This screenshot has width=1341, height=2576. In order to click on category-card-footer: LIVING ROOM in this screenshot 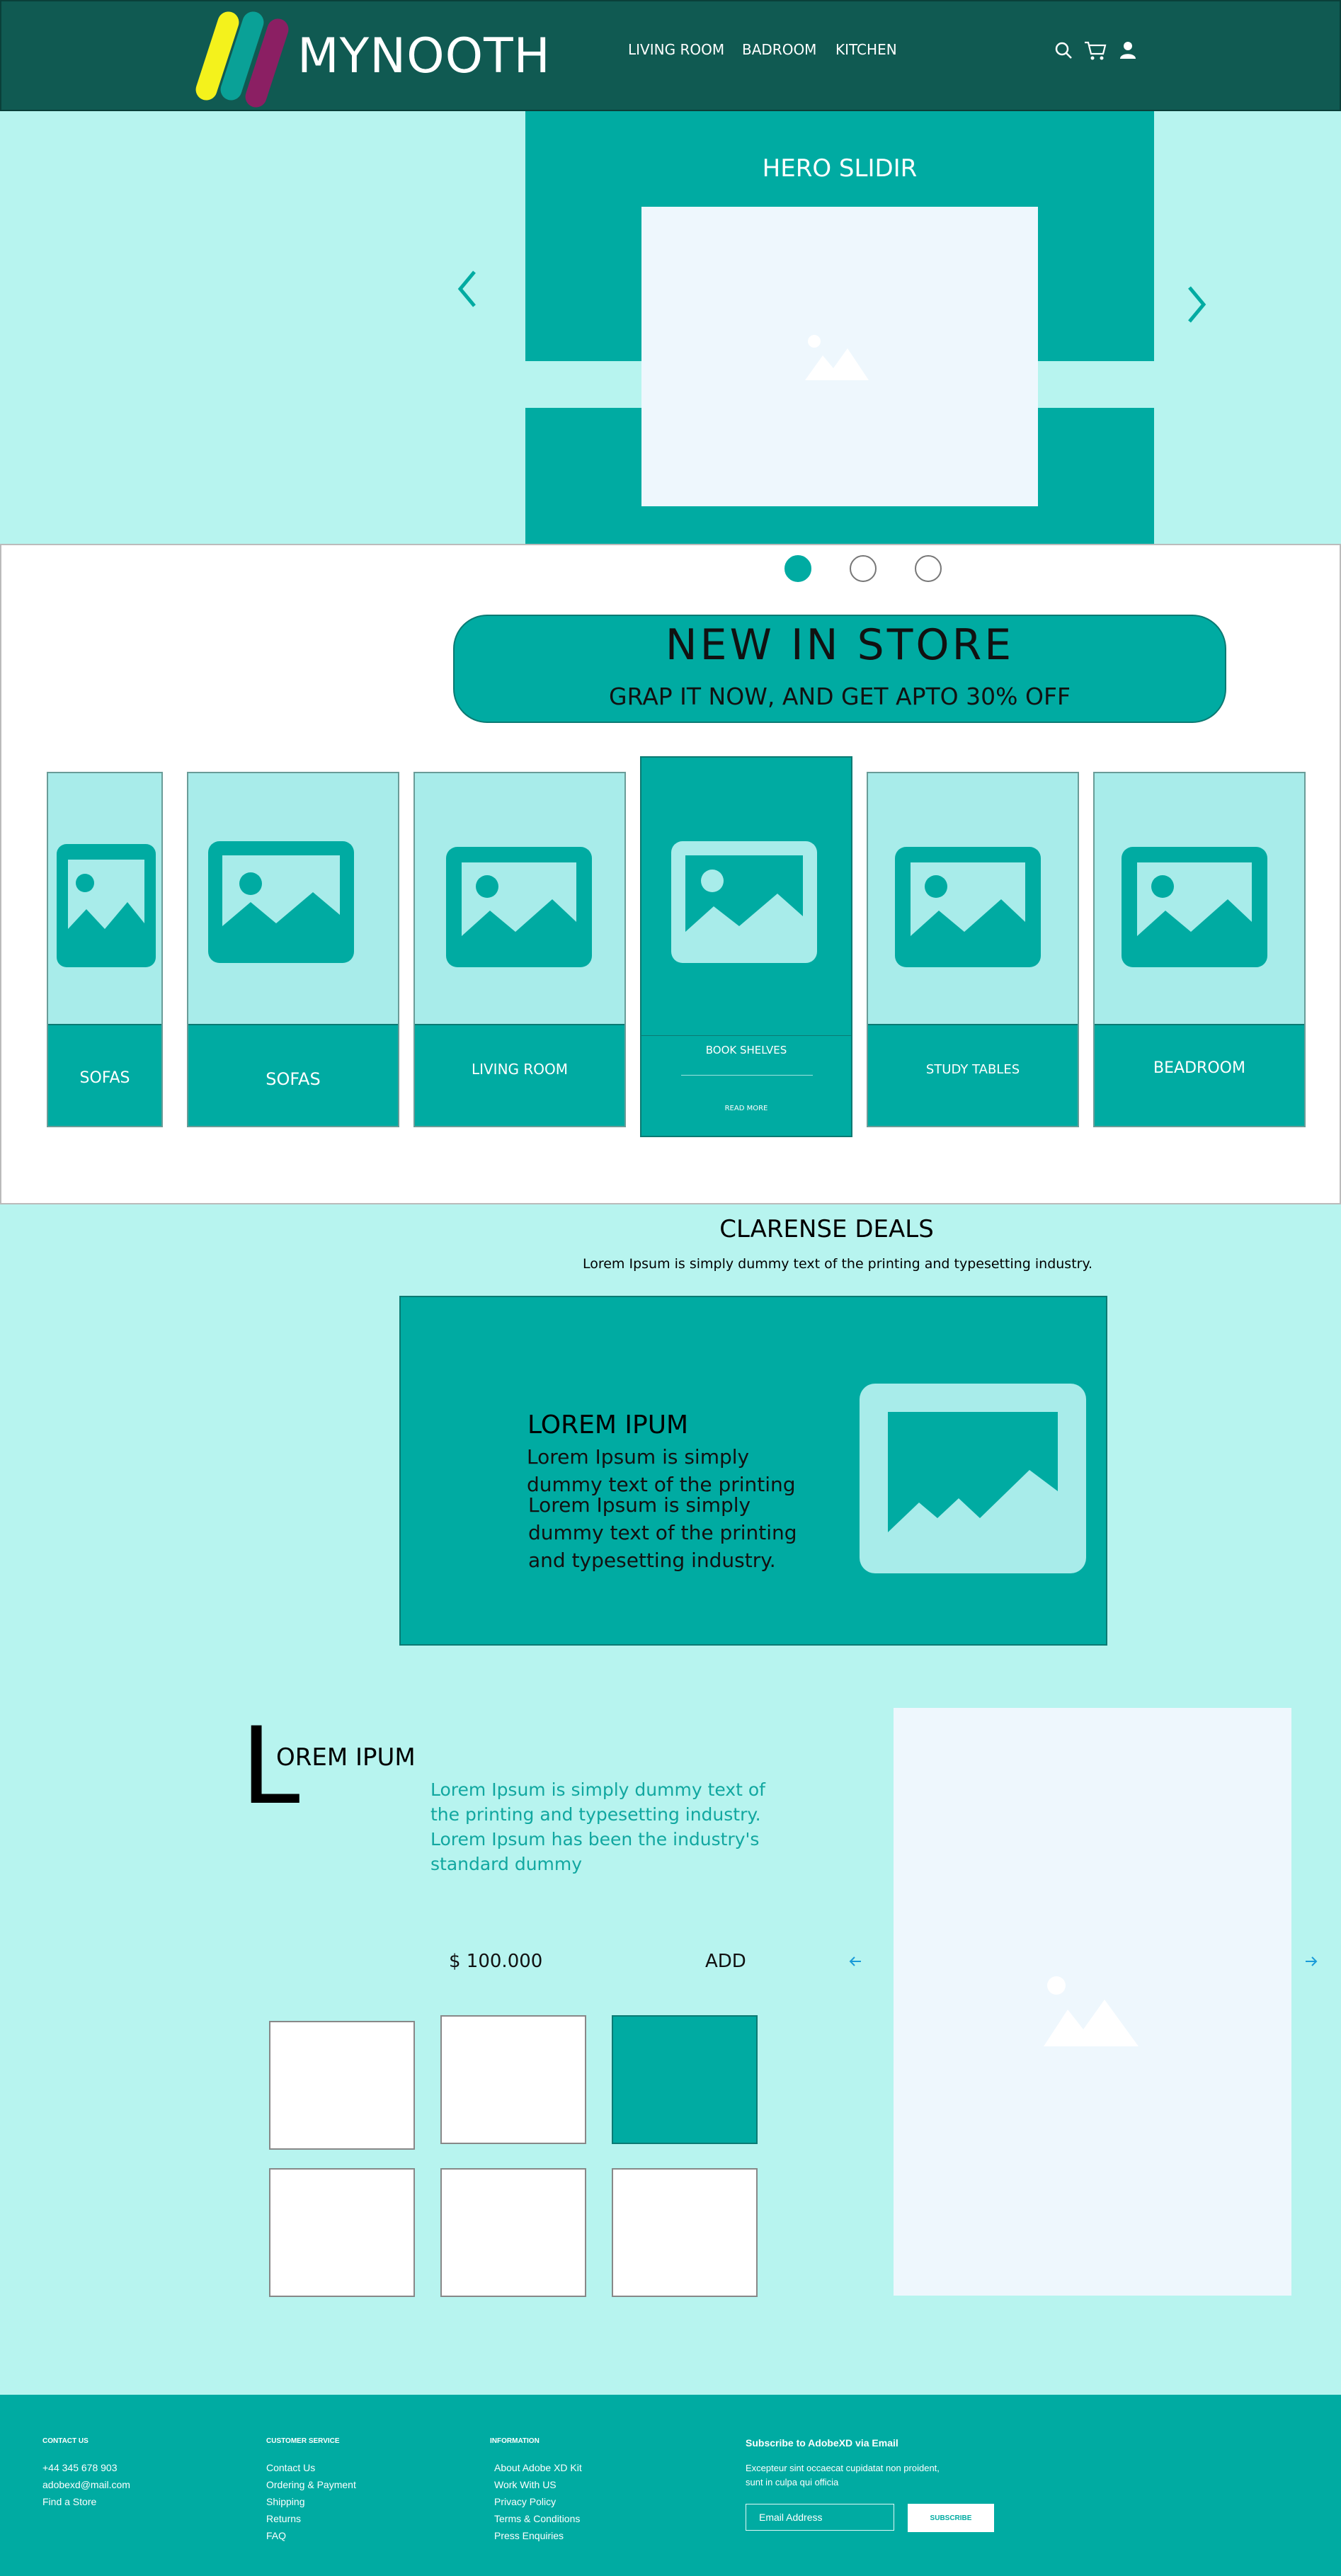, I will do `click(519, 1075)`.